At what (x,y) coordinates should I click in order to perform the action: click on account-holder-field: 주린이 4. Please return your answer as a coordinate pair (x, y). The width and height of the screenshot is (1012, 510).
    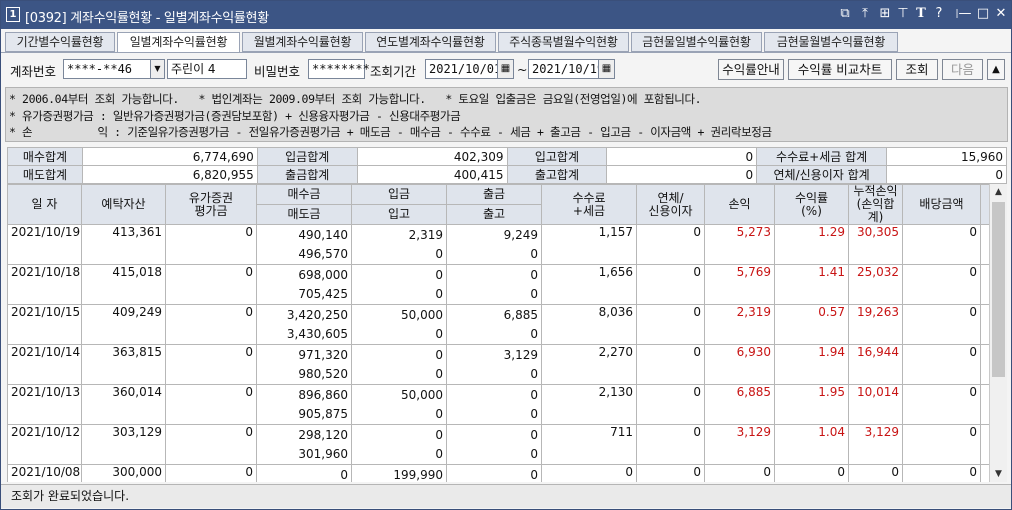
    Looking at the image, I should click on (207, 69).